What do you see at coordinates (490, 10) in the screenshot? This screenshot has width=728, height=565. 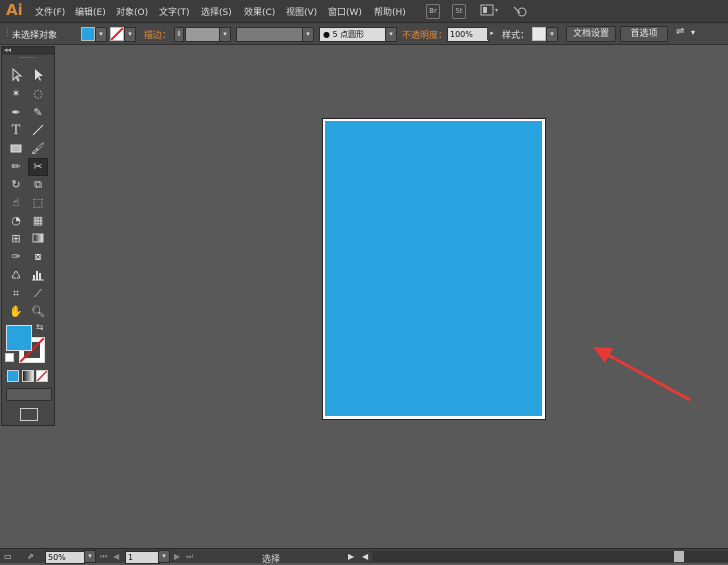 I see `workspace-layout-icon` at bounding box center [490, 10].